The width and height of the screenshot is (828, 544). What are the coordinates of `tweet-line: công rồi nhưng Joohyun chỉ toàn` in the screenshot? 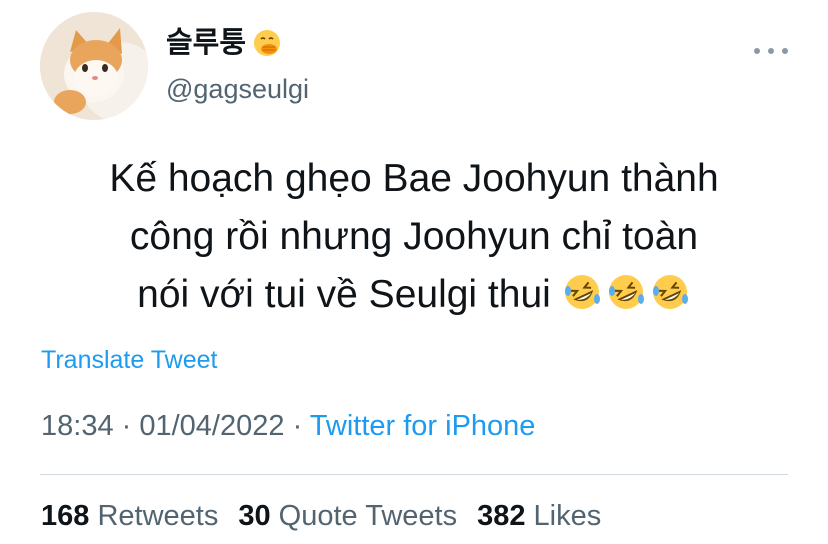 It's located at (414, 236).